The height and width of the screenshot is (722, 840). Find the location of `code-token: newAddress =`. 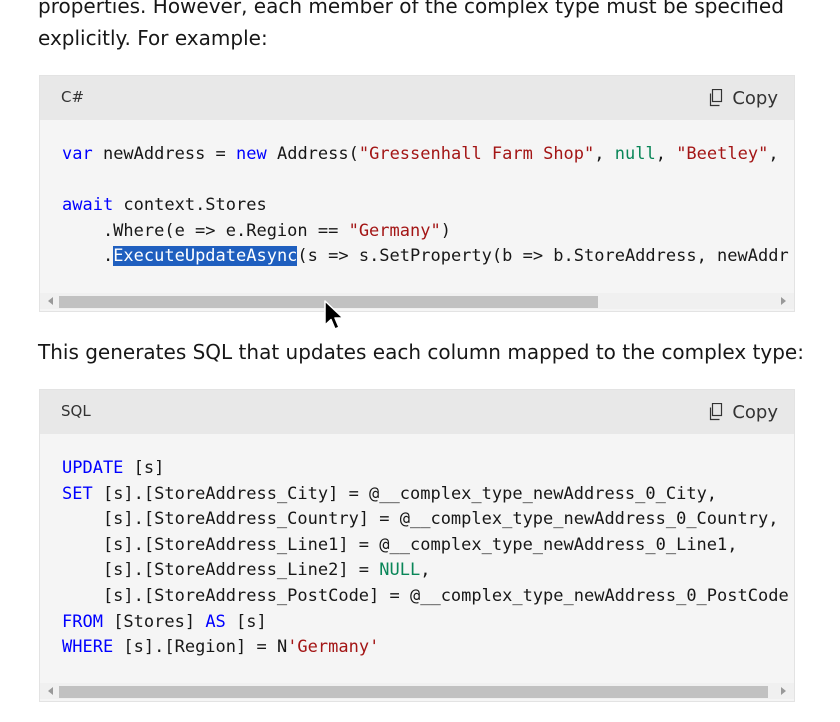

code-token: newAddress = is located at coordinates (164, 154).